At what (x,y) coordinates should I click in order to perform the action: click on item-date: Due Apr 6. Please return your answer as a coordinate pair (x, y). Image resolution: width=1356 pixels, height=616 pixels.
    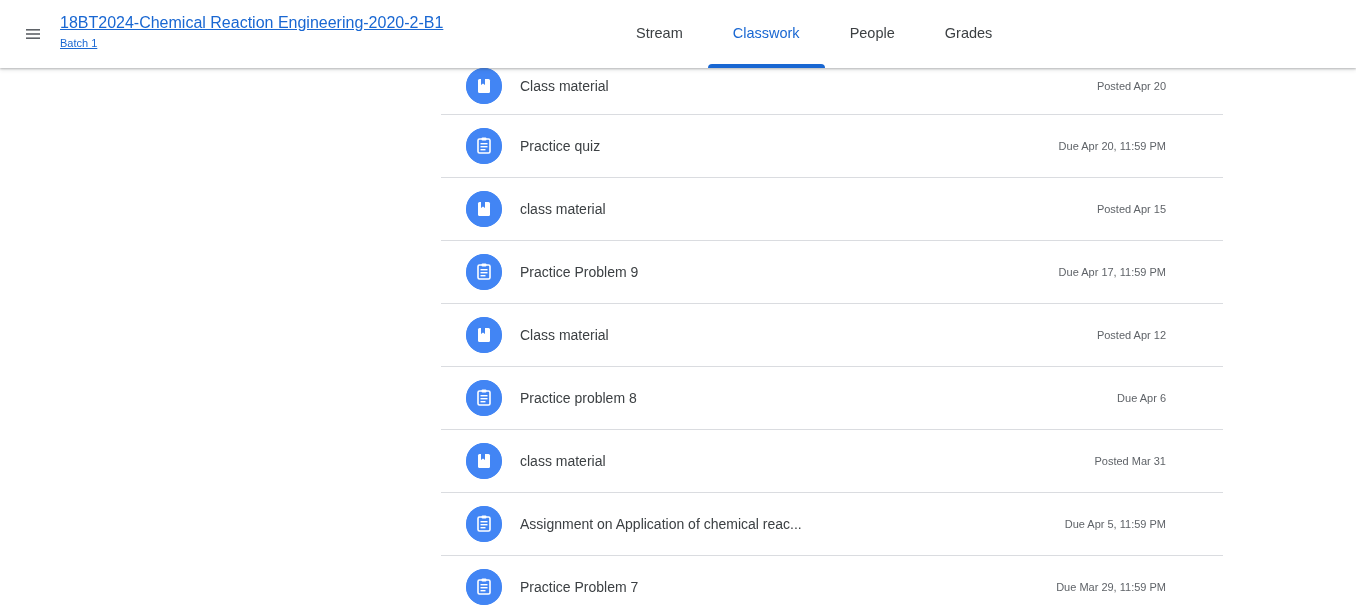
    Looking at the image, I should click on (1141, 398).